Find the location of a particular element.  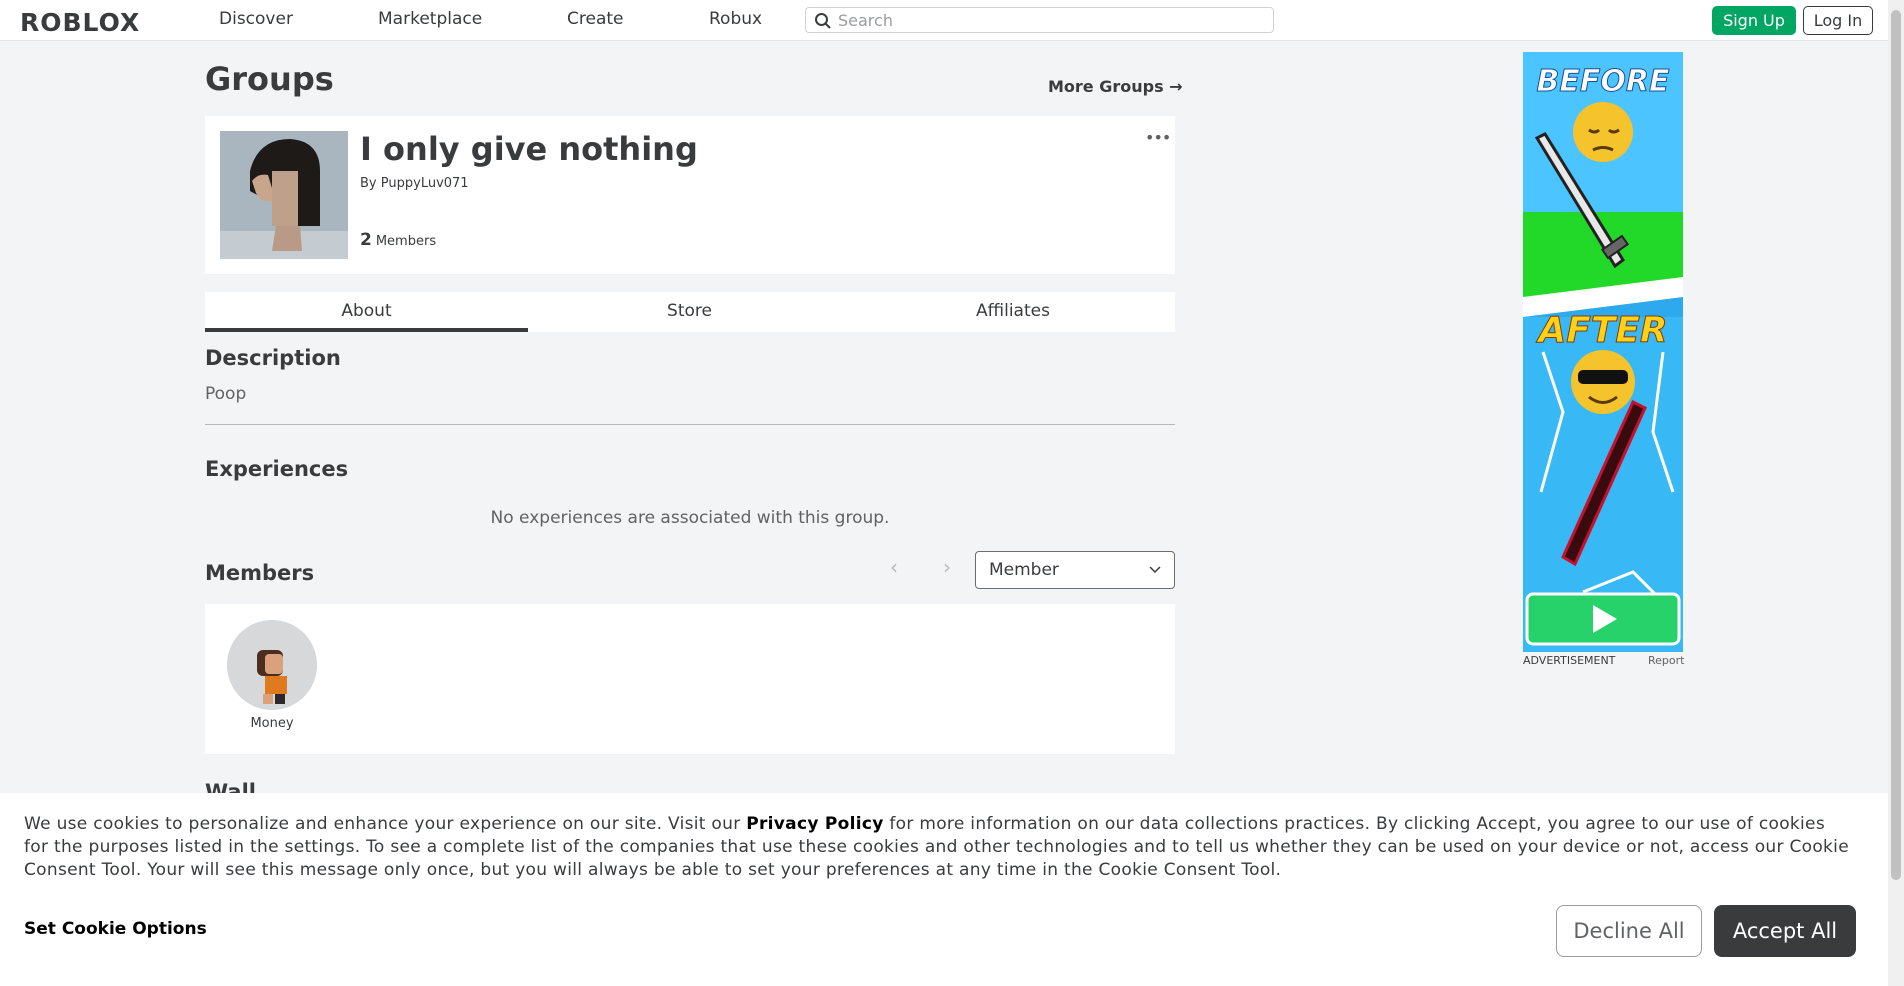

roblox-logo: ROBLOX is located at coordinates (80, 22).